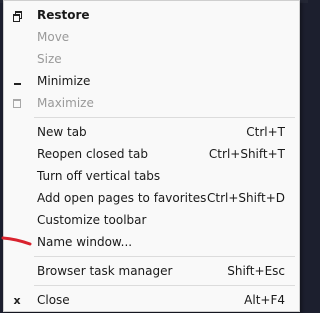 The image size is (320, 313). Describe the element at coordinates (151, 37) in the screenshot. I see `menu-item-move: Move` at that location.